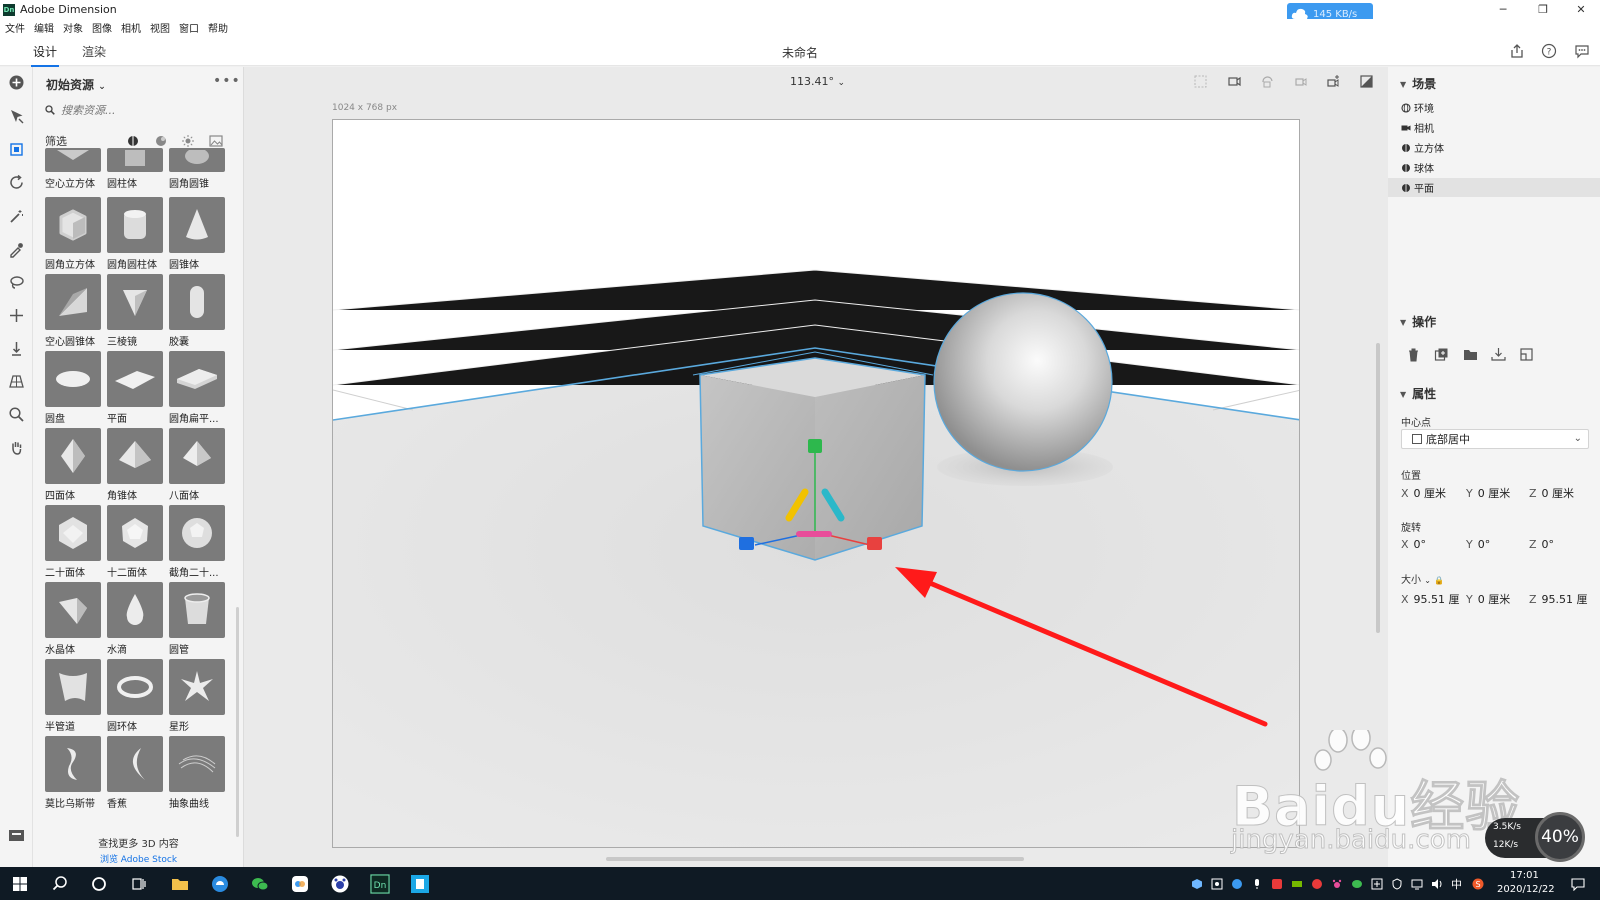  What do you see at coordinates (76, 84) in the screenshot?
I see `assets-title: 初始资源 ⌄` at bounding box center [76, 84].